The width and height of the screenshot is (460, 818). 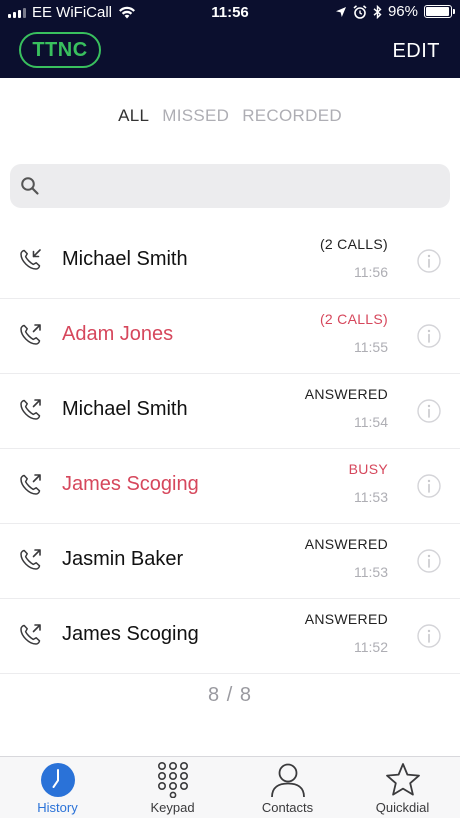 I want to click on filter-recorded: RECORDED, so click(x=292, y=116).